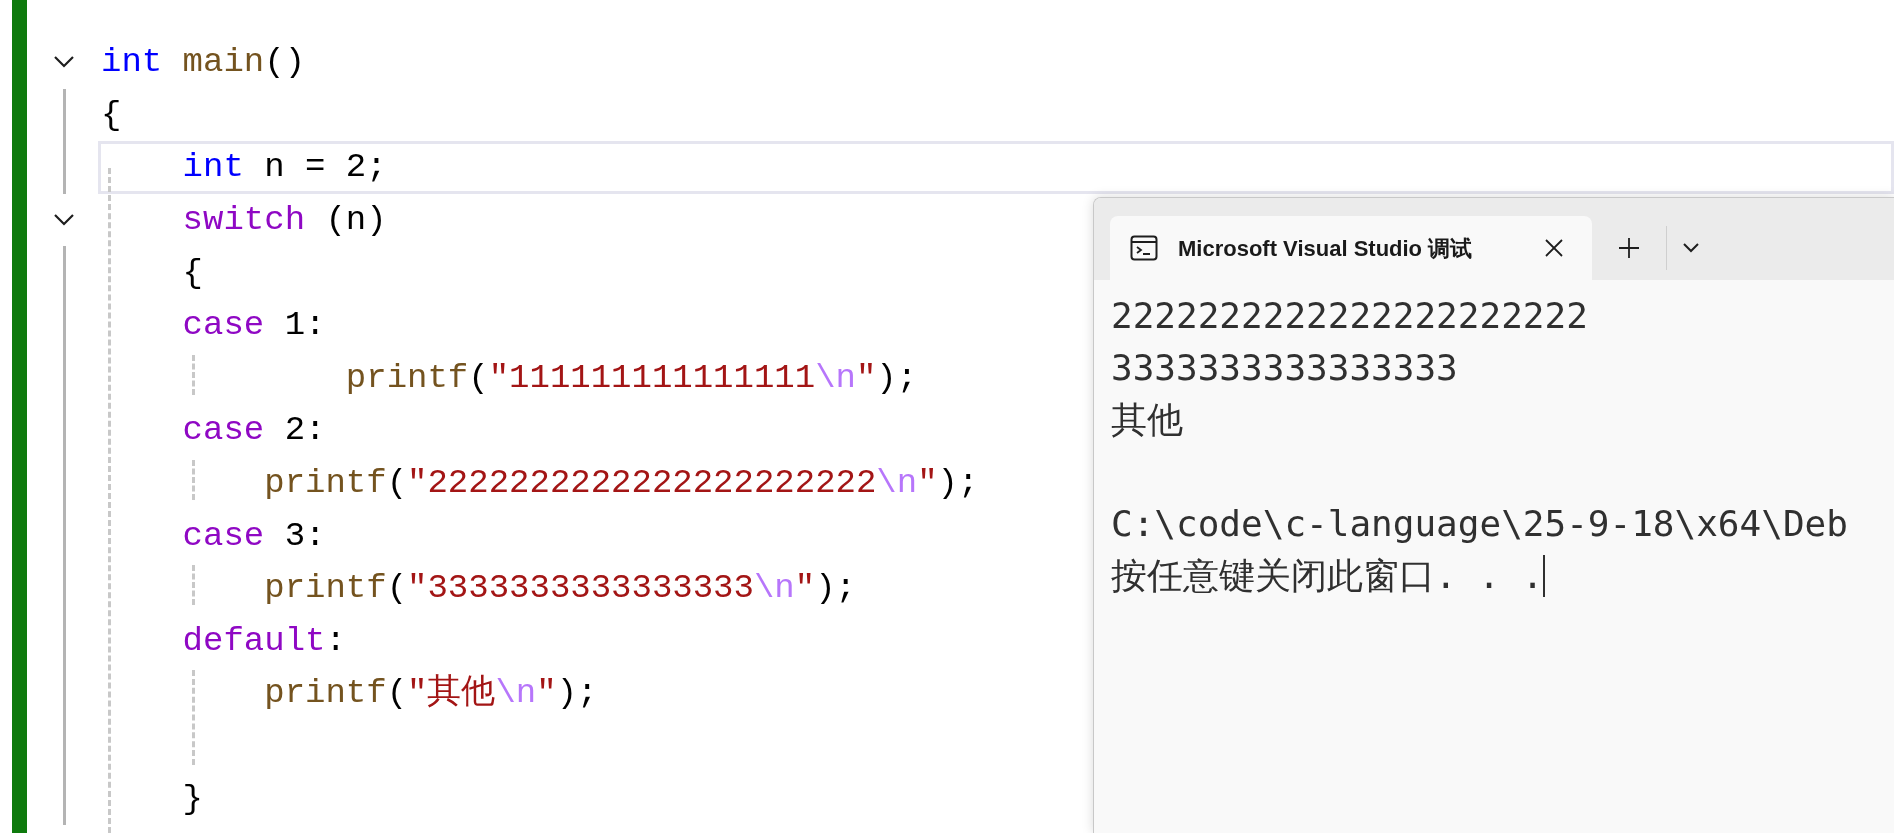 Image resolution: width=1894 pixels, height=833 pixels. Describe the element at coordinates (1284, 368) in the screenshot. I see `console-output-line: 3333333333333333` at that location.